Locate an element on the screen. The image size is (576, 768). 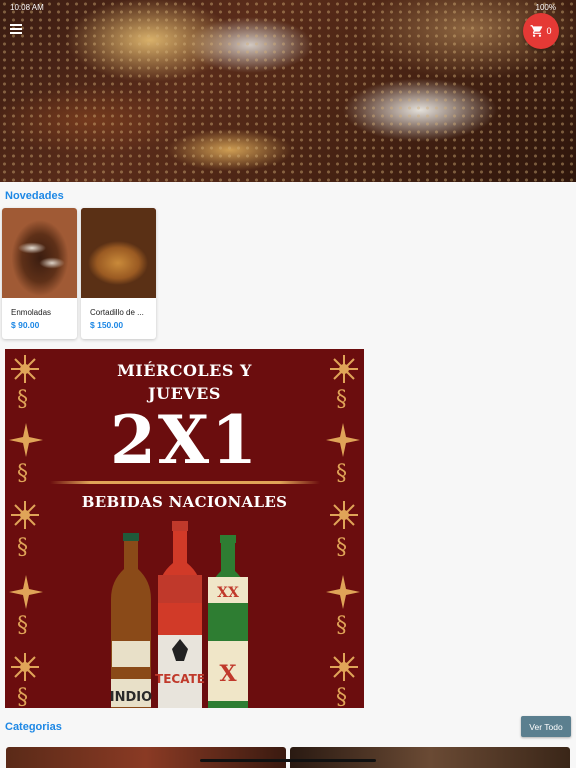
product-card: Cortadillo de ... $ 150.00 is located at coordinates (118, 273).